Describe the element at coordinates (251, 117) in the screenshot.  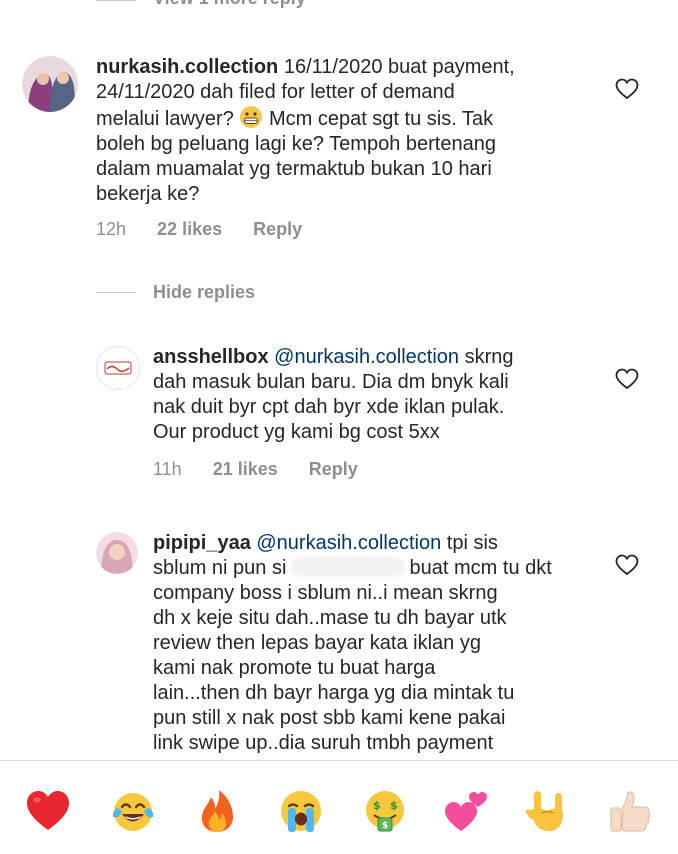
I see `grimacing-face-icon` at that location.